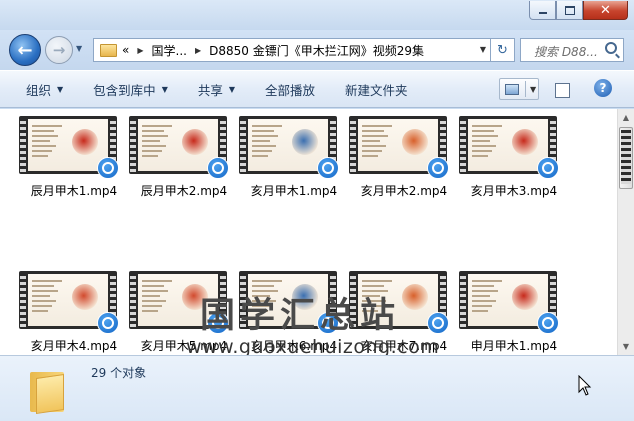 The image size is (634, 421). What do you see at coordinates (300, 316) in the screenshot?
I see `watermark-title: 国学汇总站` at bounding box center [300, 316].